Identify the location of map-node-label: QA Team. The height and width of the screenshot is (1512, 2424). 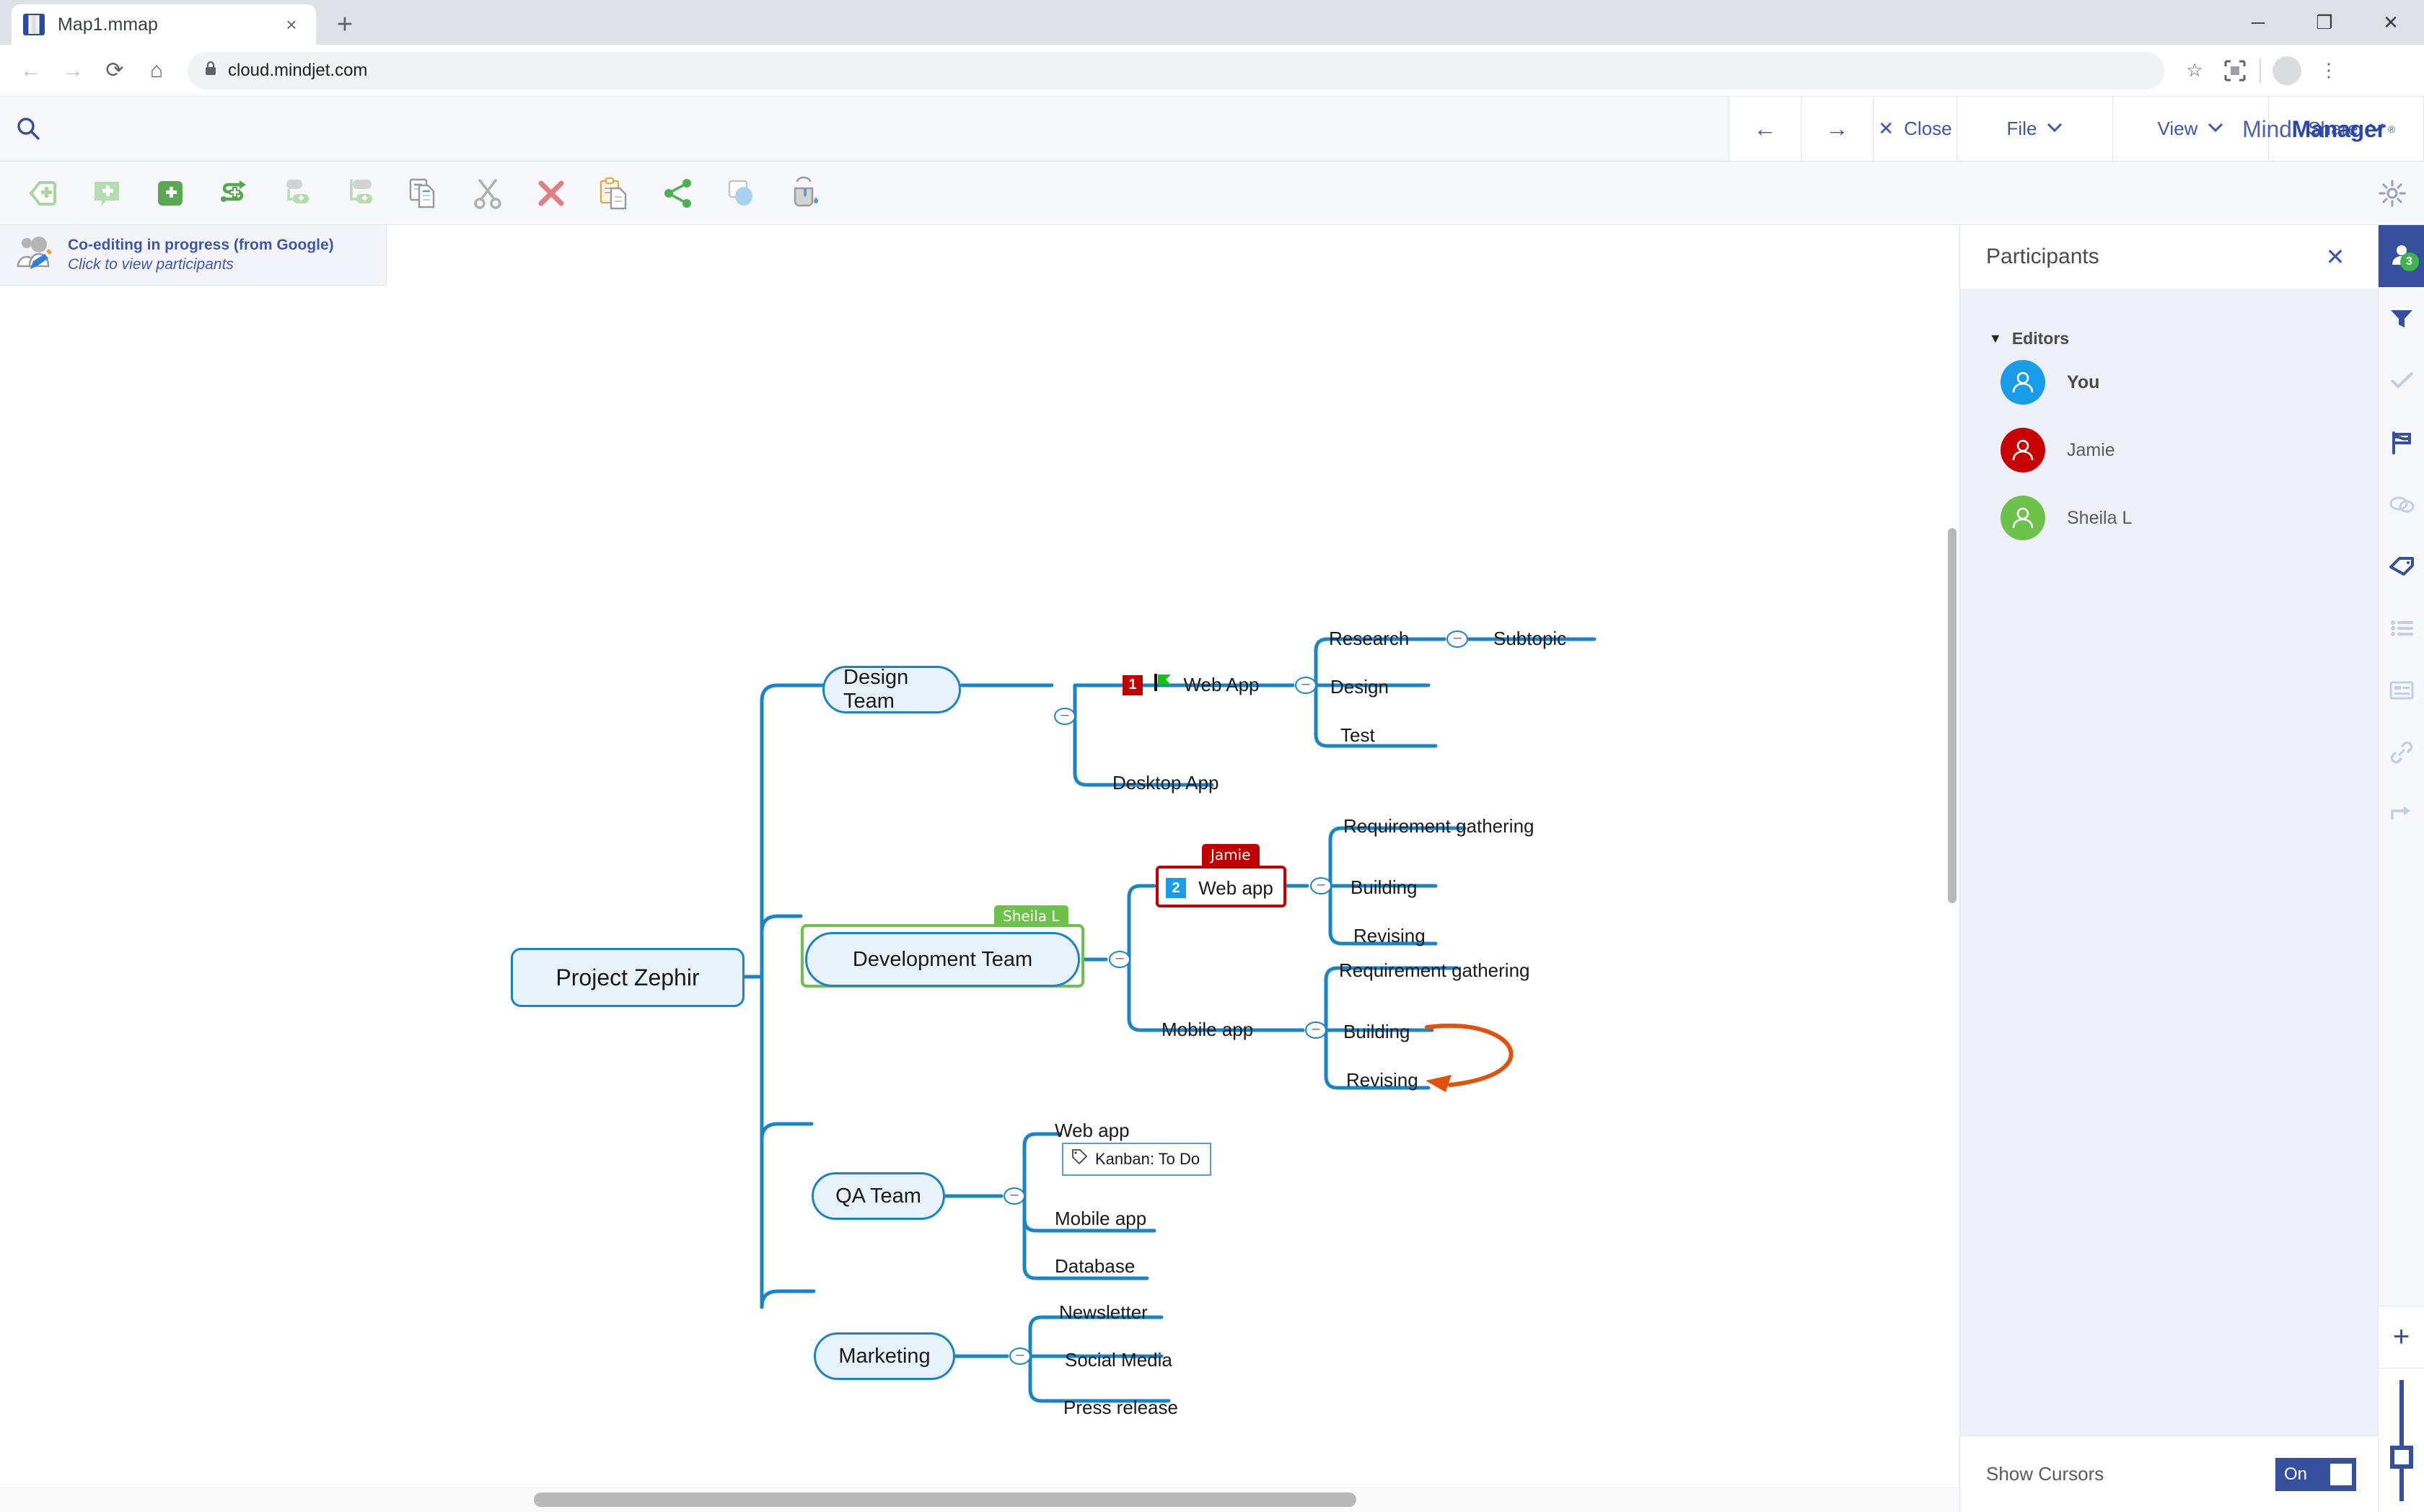
(878, 1196).